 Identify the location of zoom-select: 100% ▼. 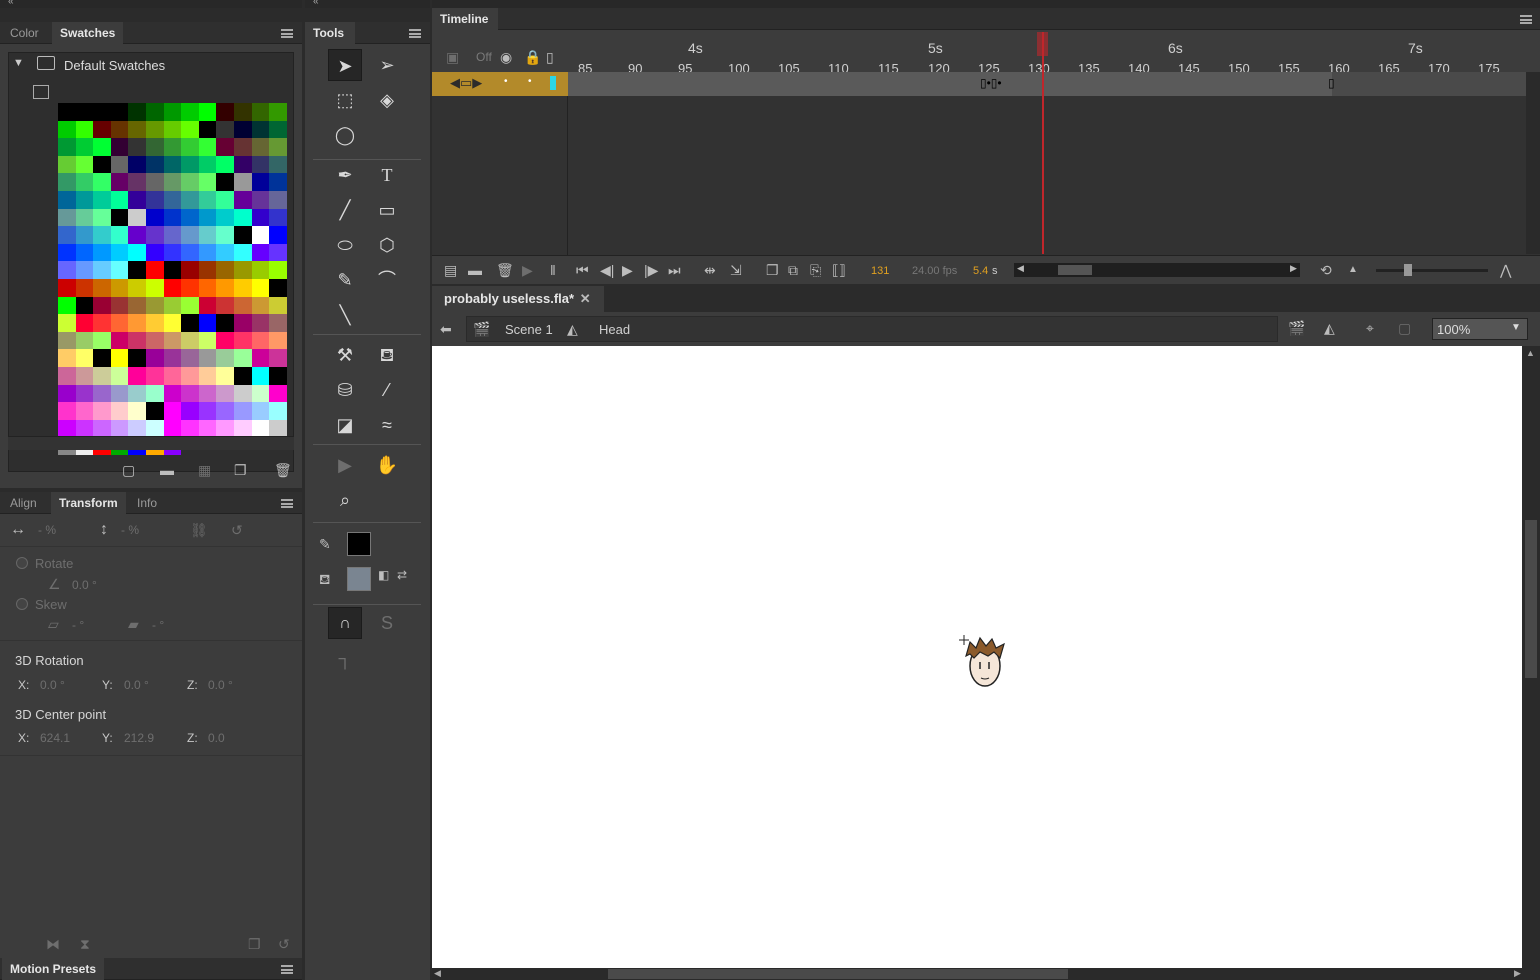
(1480, 329).